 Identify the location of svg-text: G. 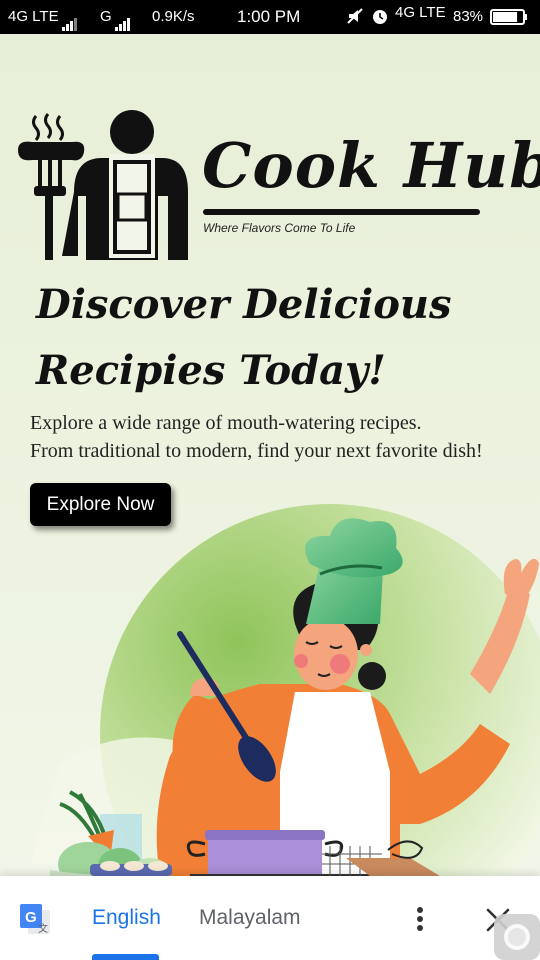
(31, 917).